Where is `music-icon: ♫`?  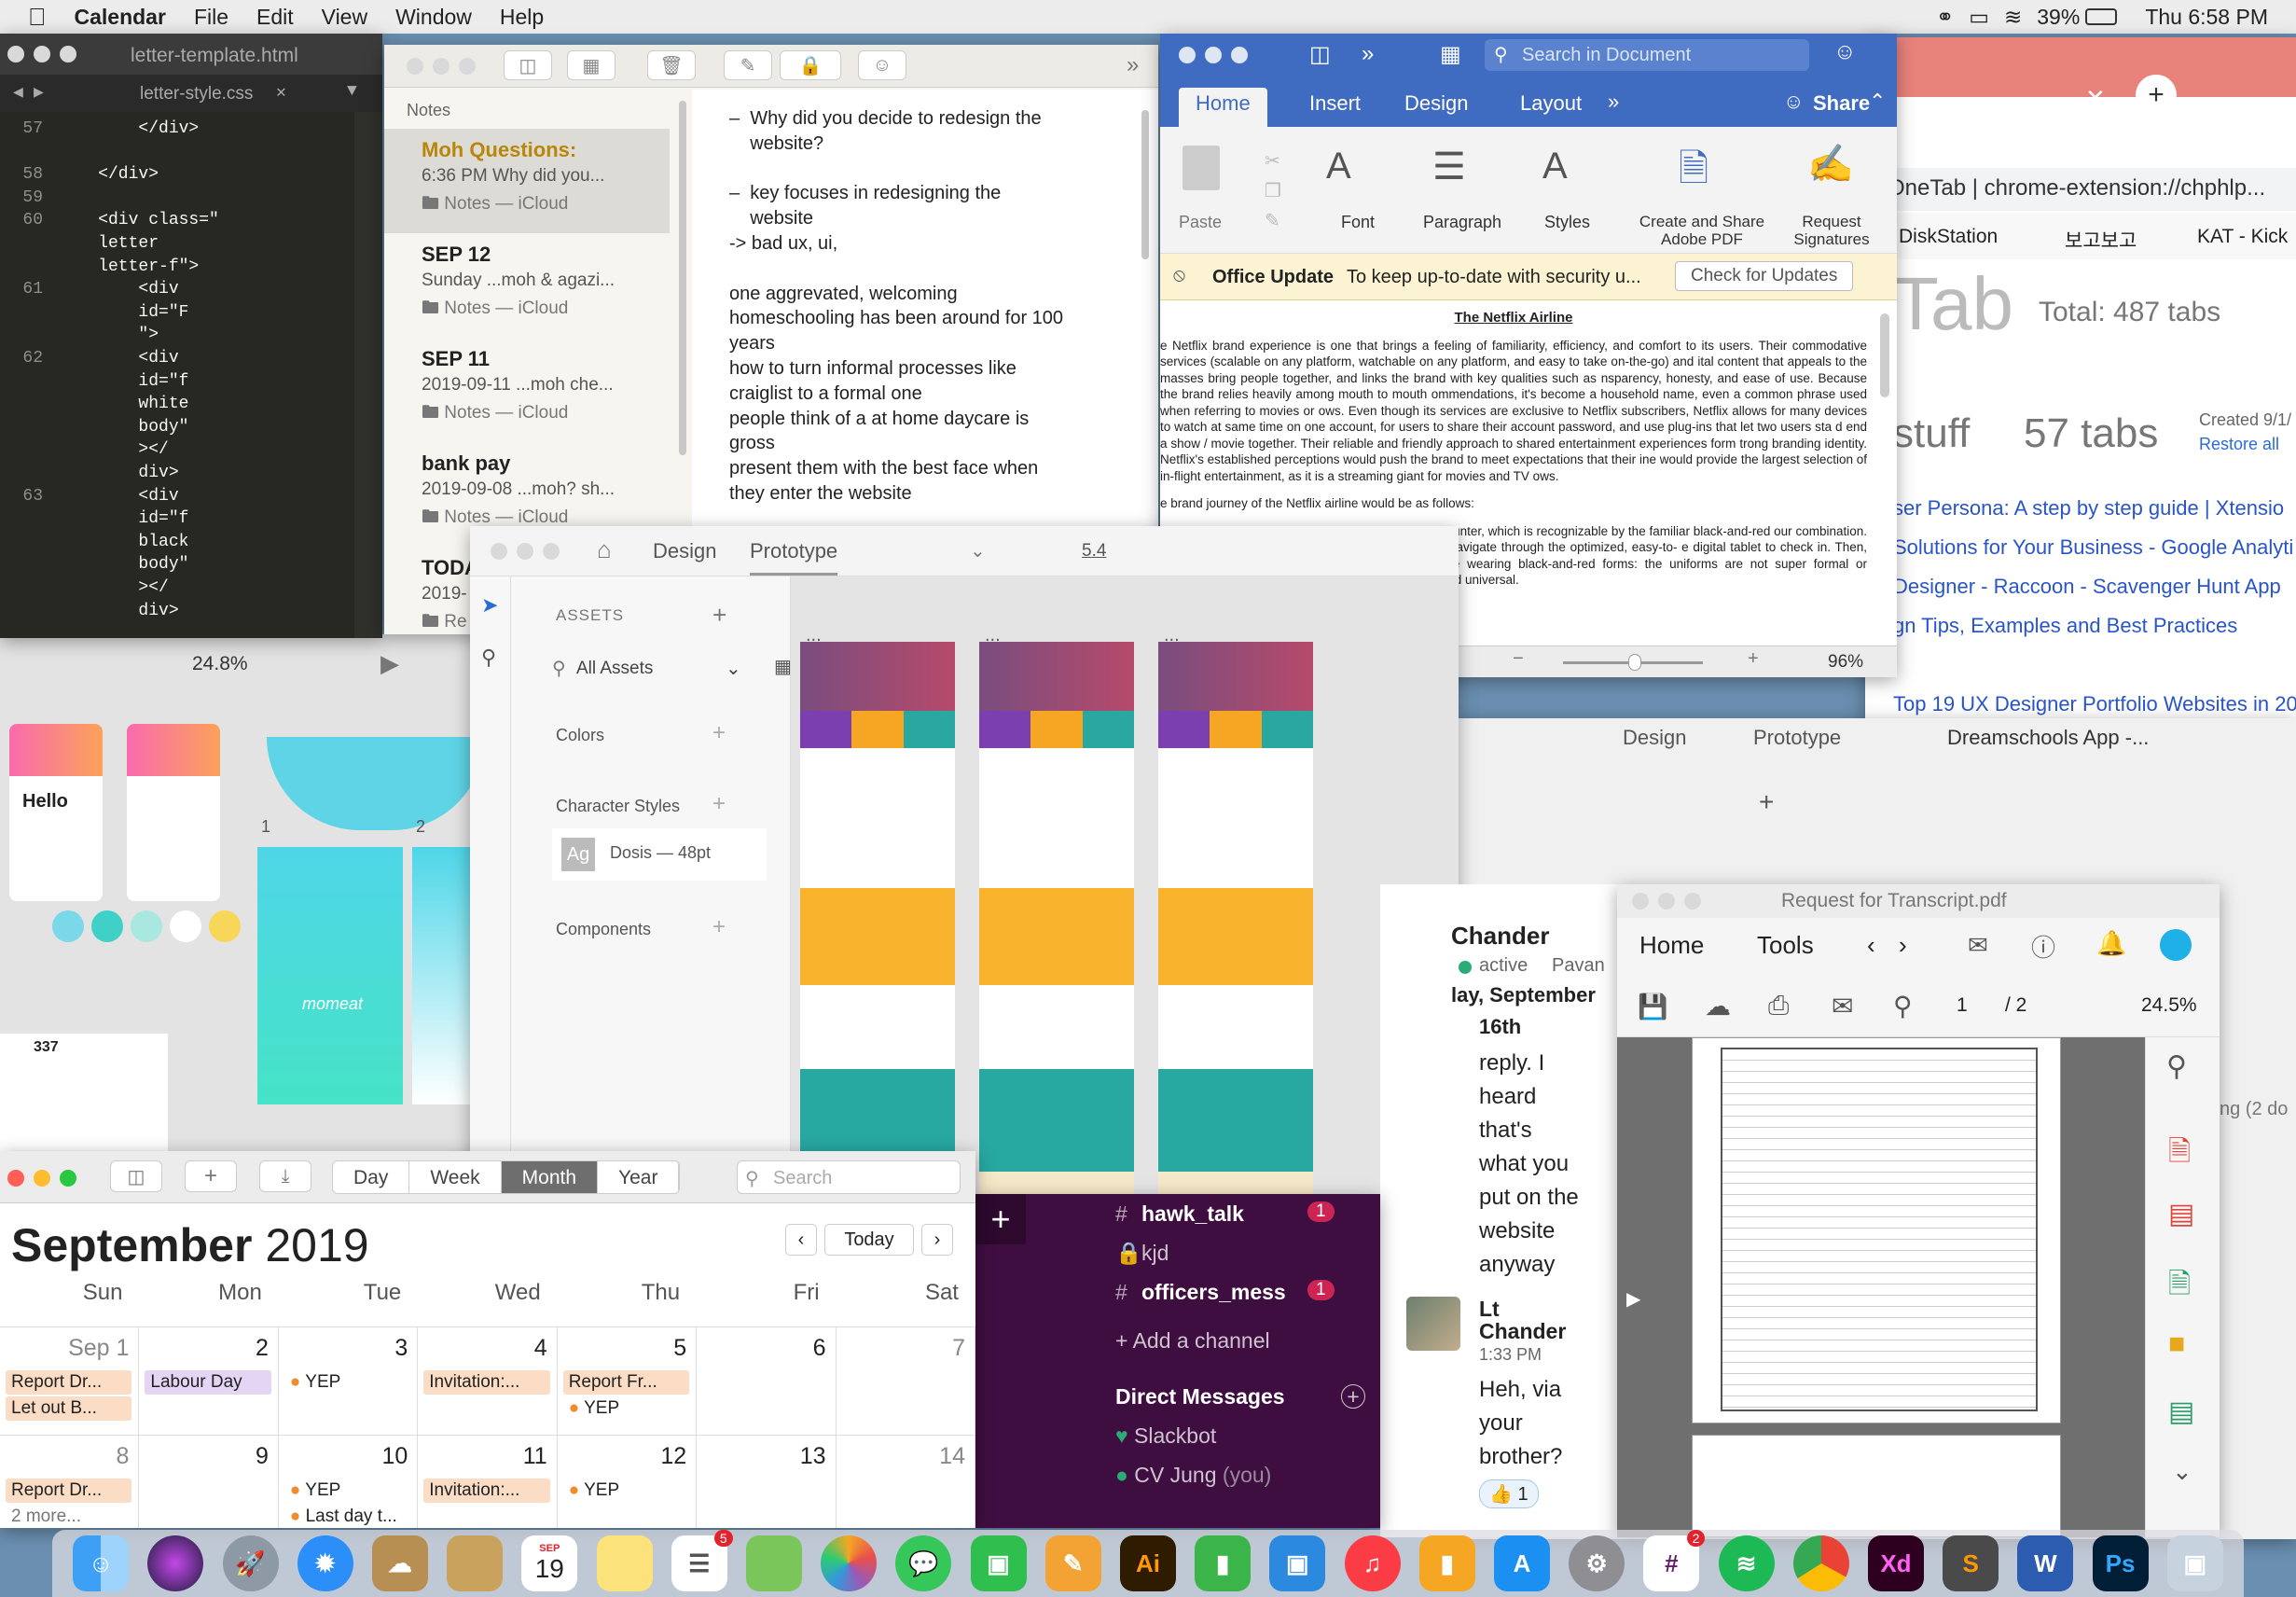 music-icon: ♫ is located at coordinates (1372, 1563).